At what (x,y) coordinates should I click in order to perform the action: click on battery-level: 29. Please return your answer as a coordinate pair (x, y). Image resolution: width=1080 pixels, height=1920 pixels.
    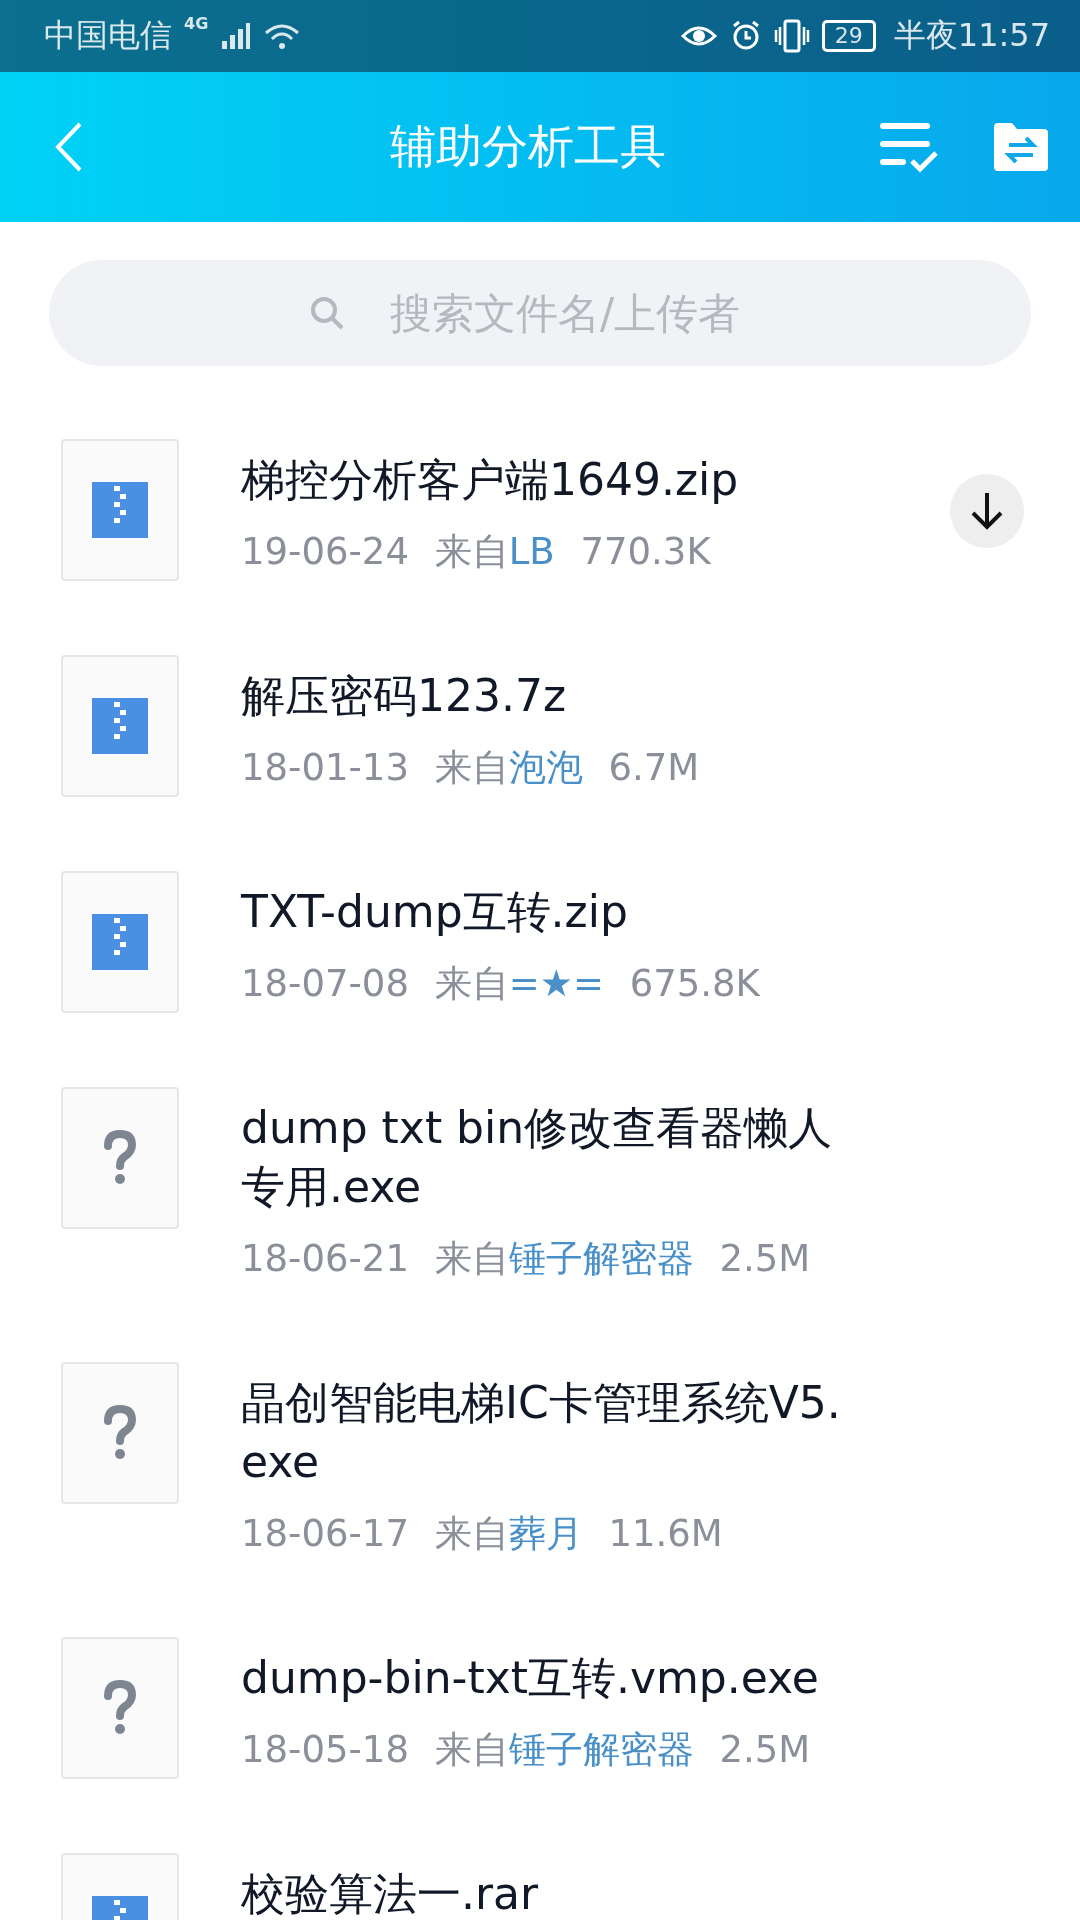
    Looking at the image, I should click on (848, 36).